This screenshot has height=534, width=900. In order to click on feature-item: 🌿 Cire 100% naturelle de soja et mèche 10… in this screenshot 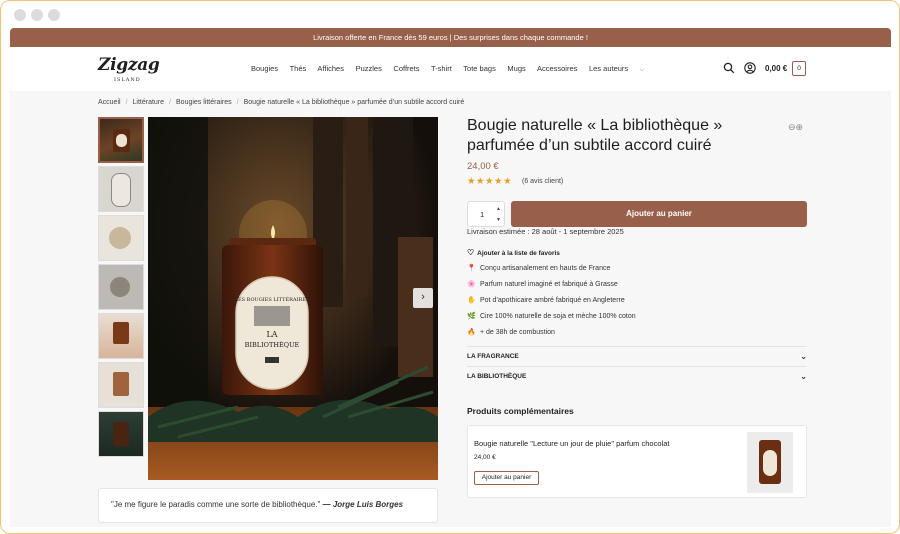, I will do `click(551, 320)`.